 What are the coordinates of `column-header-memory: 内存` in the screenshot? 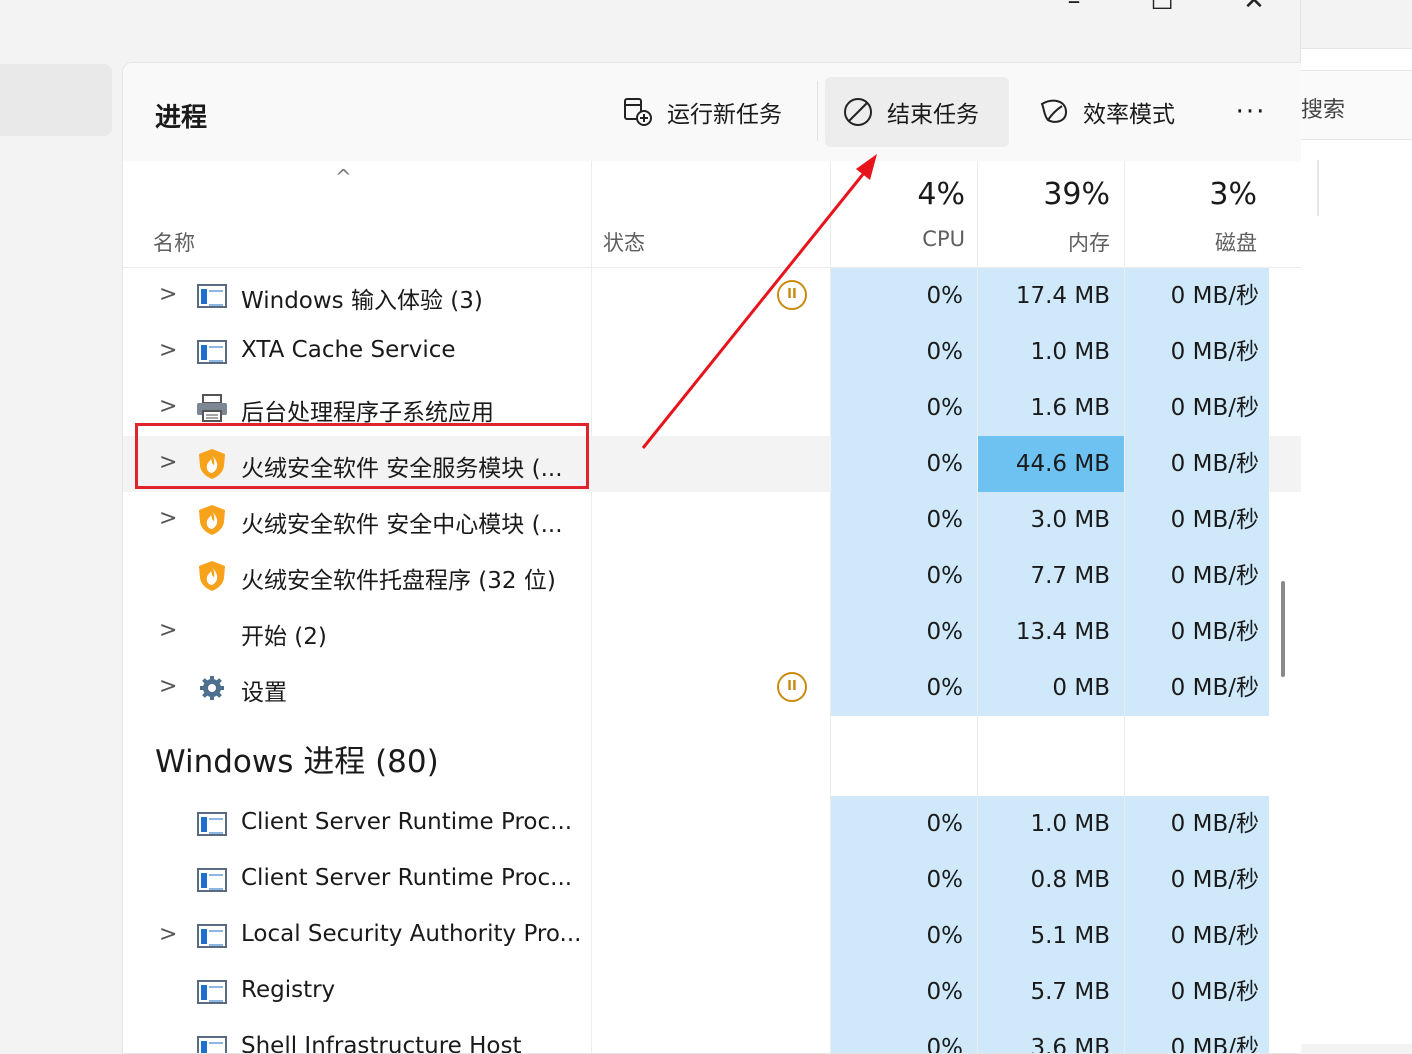 It's located at (1044, 242).